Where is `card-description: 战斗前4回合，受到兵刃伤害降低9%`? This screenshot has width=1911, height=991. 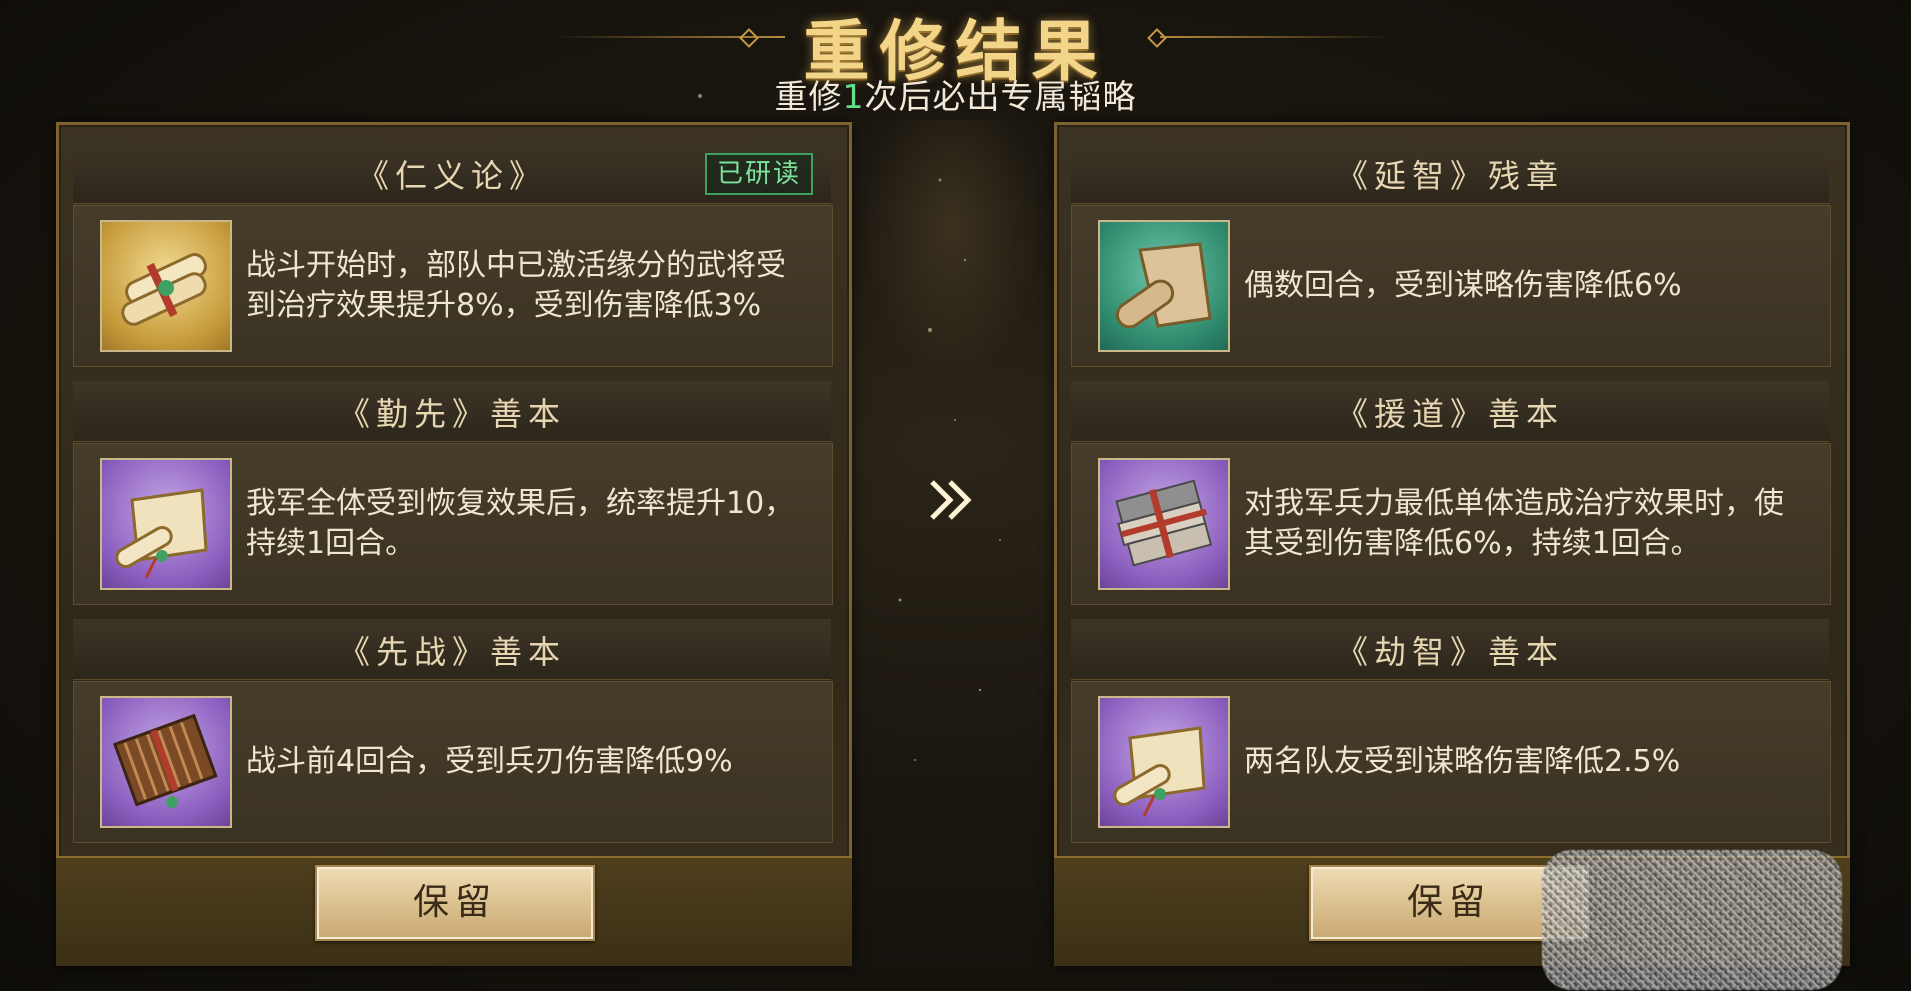 card-description: 战斗前4回合，受到兵刃伤害降低9% is located at coordinates (489, 761).